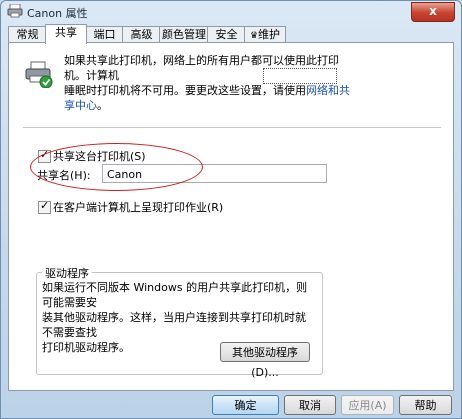 This screenshot has width=462, height=419. I want to click on tab-color-management: 颜色管理, so click(184, 34).